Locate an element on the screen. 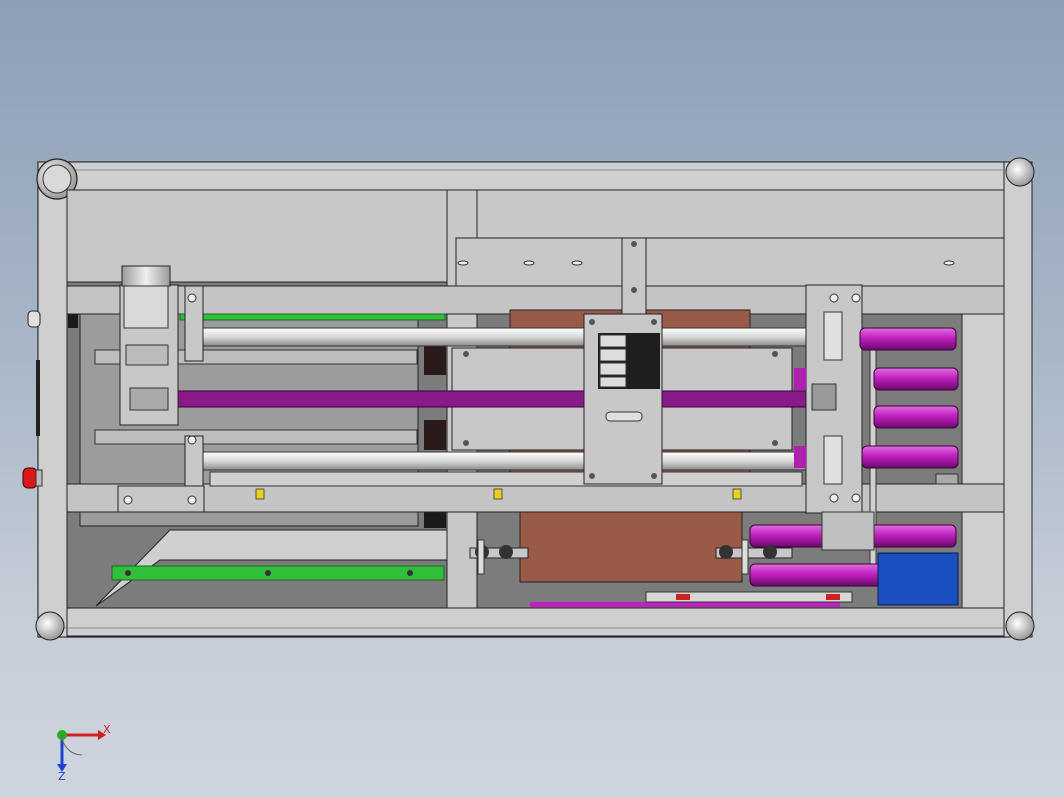 The image size is (1064, 798). orientation-triad: X Z is located at coordinates (84, 753).